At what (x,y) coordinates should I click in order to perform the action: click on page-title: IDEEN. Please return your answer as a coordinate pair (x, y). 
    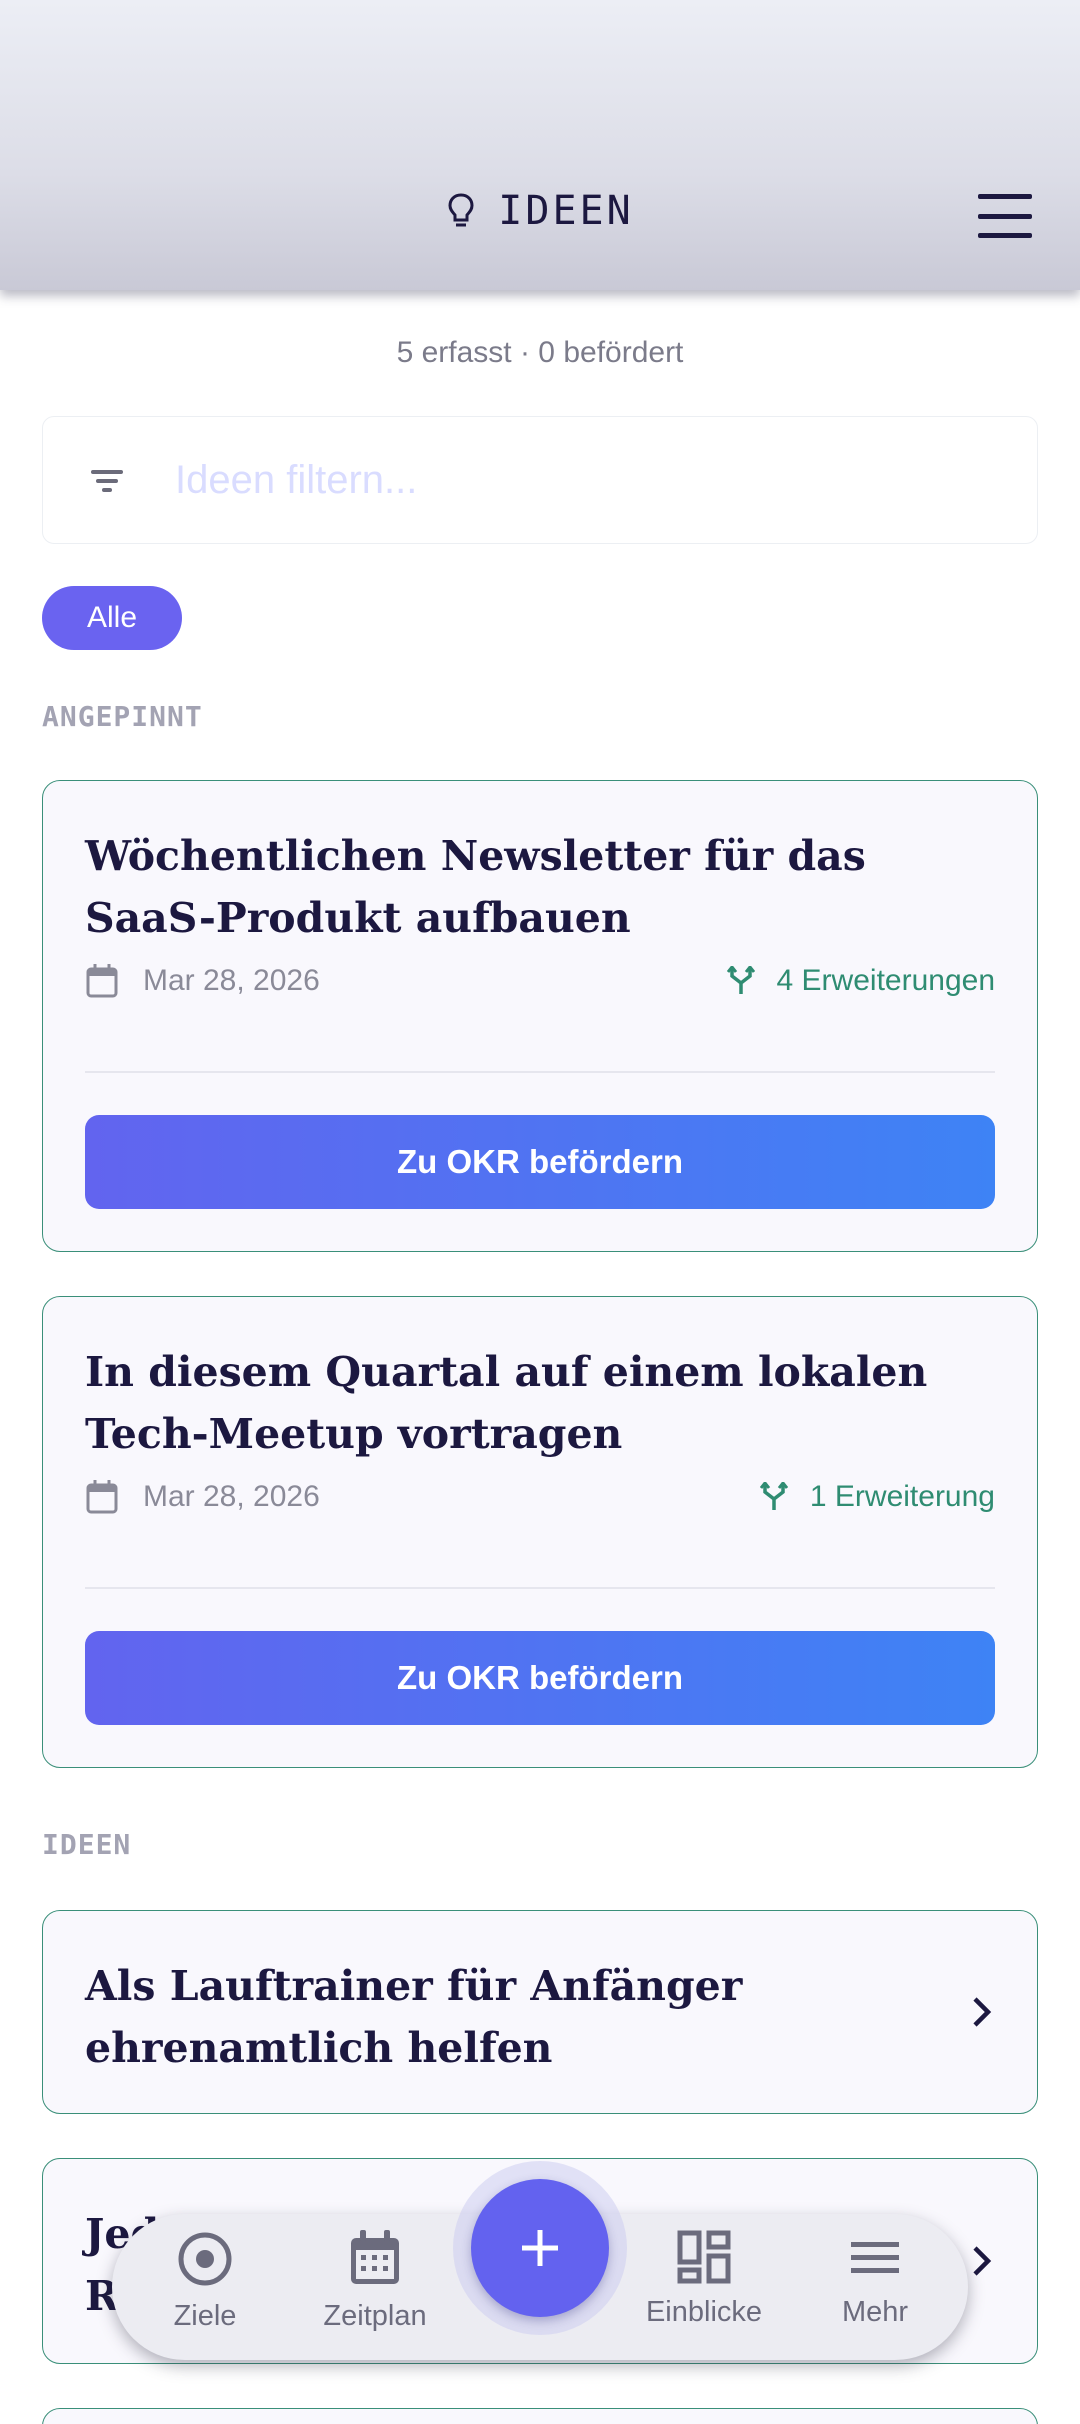
    Looking at the image, I should click on (540, 211).